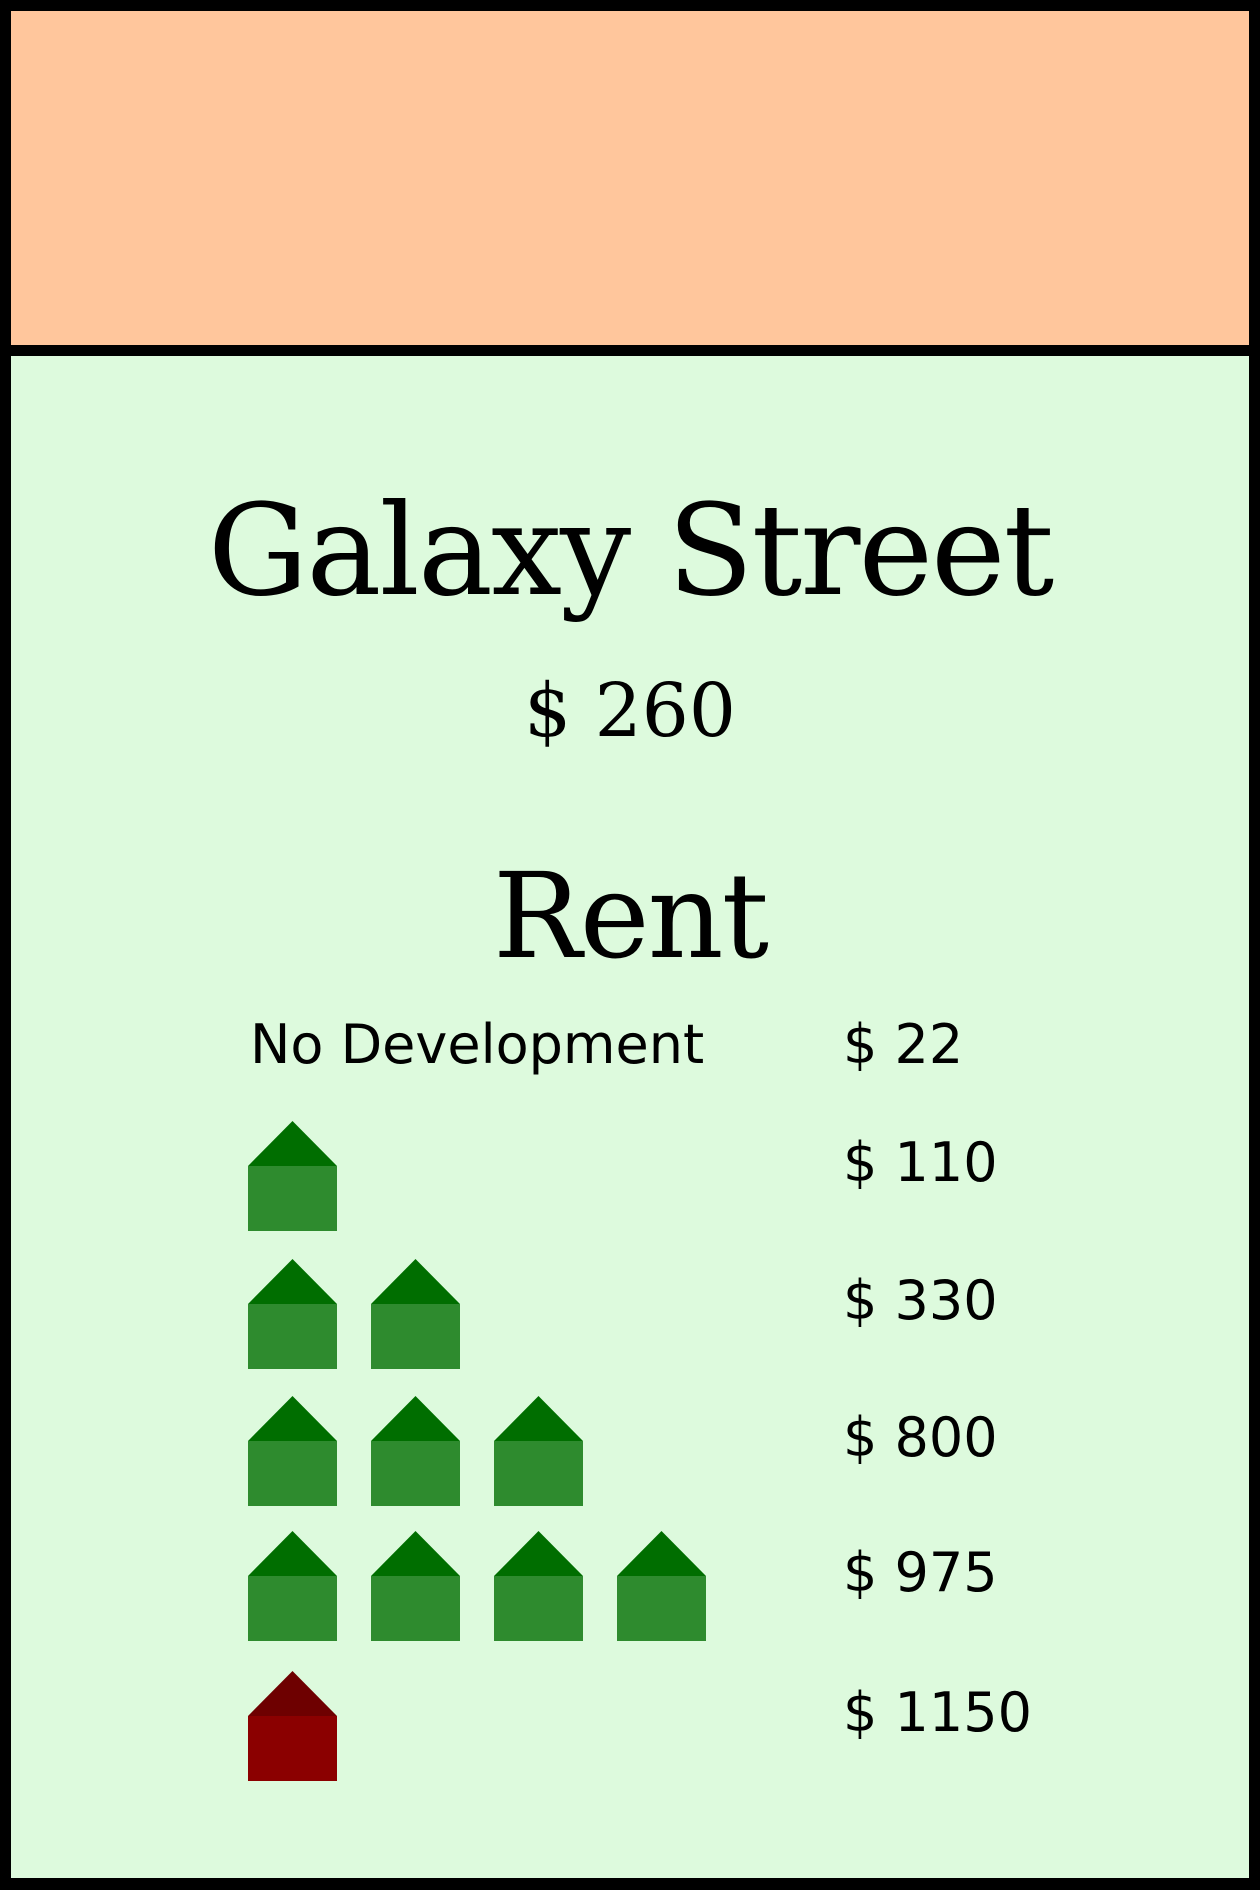 The width and height of the screenshot is (1260, 1890). I want to click on rent-value: $ 800, so click(920, 1437).